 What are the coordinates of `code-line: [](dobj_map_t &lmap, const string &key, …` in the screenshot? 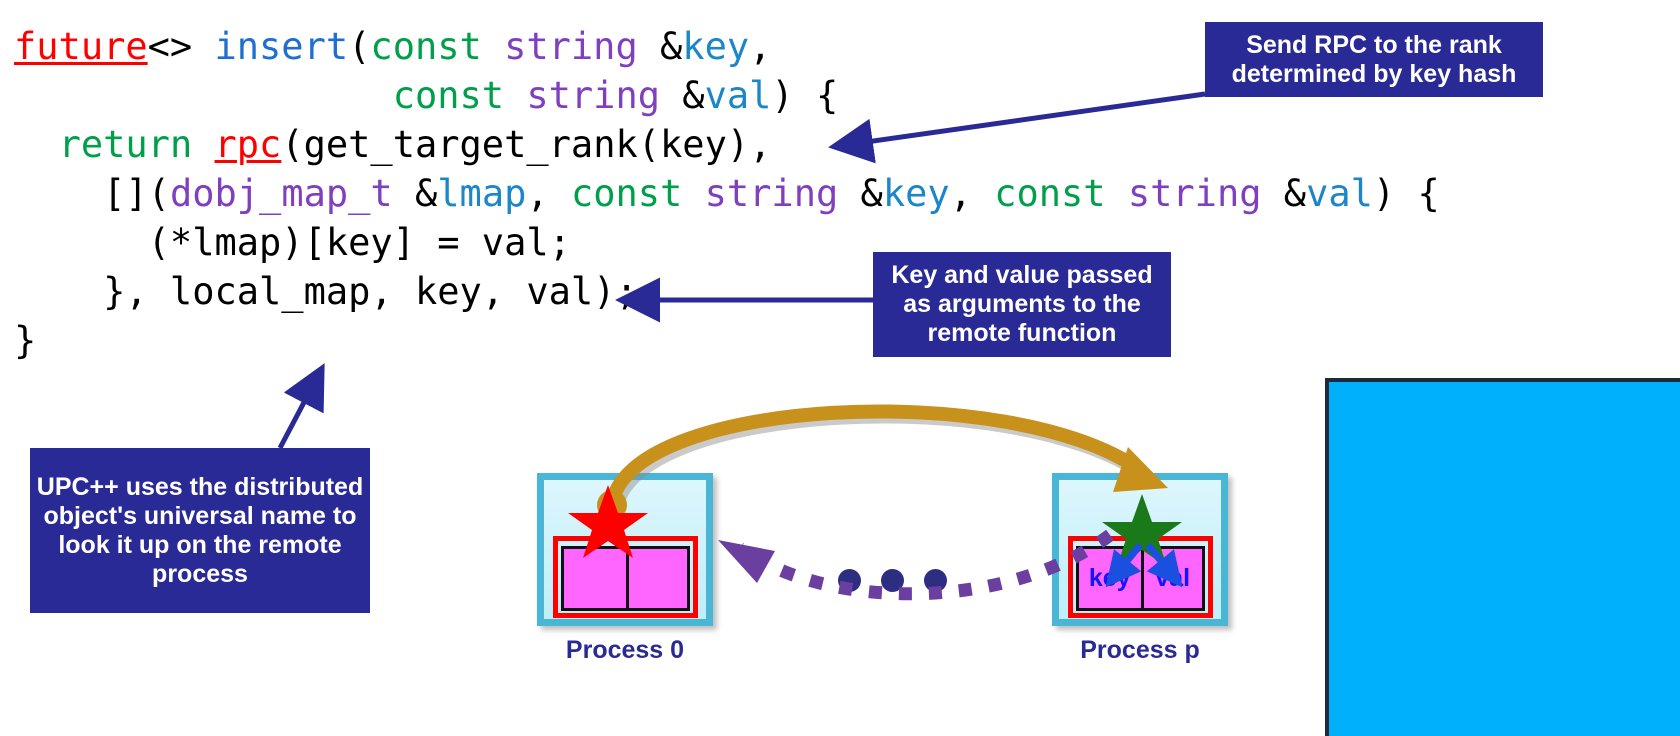 It's located at (727, 193).